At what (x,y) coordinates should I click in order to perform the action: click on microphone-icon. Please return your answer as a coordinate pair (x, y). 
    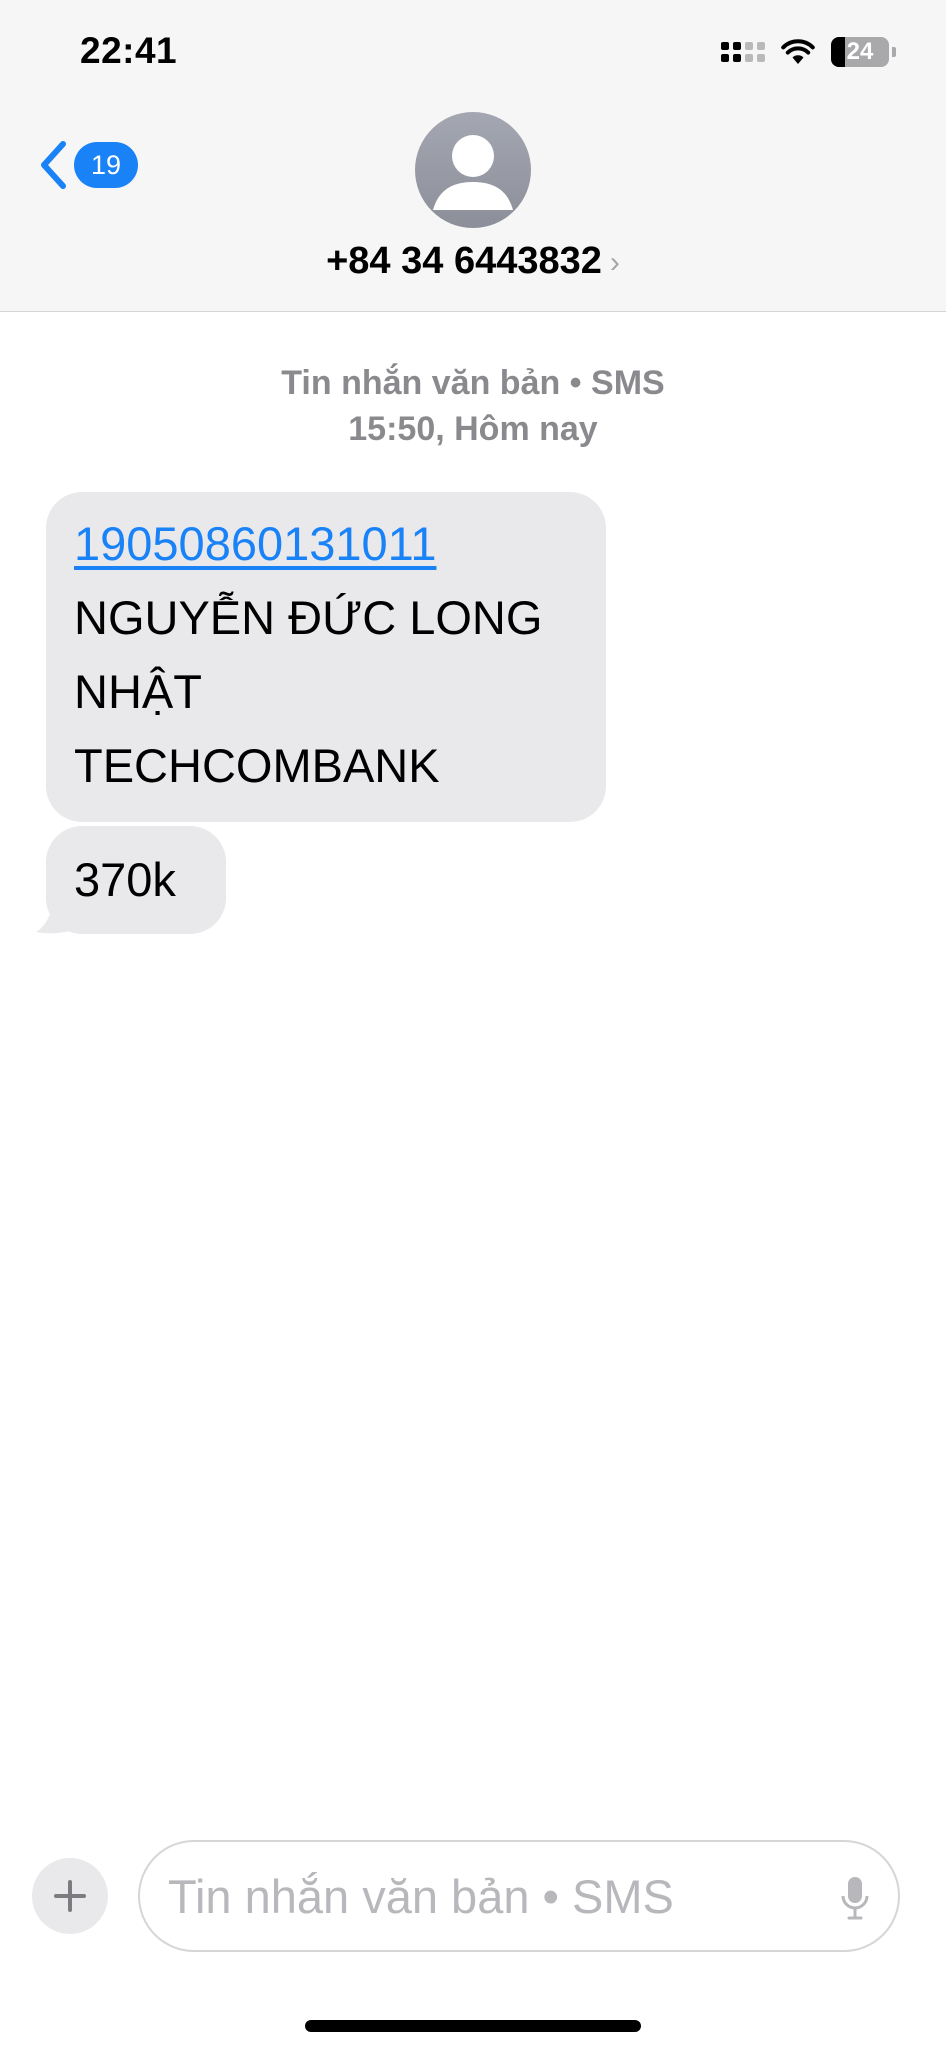
    Looking at the image, I should click on (855, 1898).